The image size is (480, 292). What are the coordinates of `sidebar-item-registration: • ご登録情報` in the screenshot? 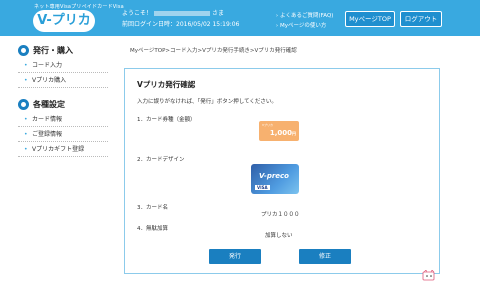 It's located at (63, 134).